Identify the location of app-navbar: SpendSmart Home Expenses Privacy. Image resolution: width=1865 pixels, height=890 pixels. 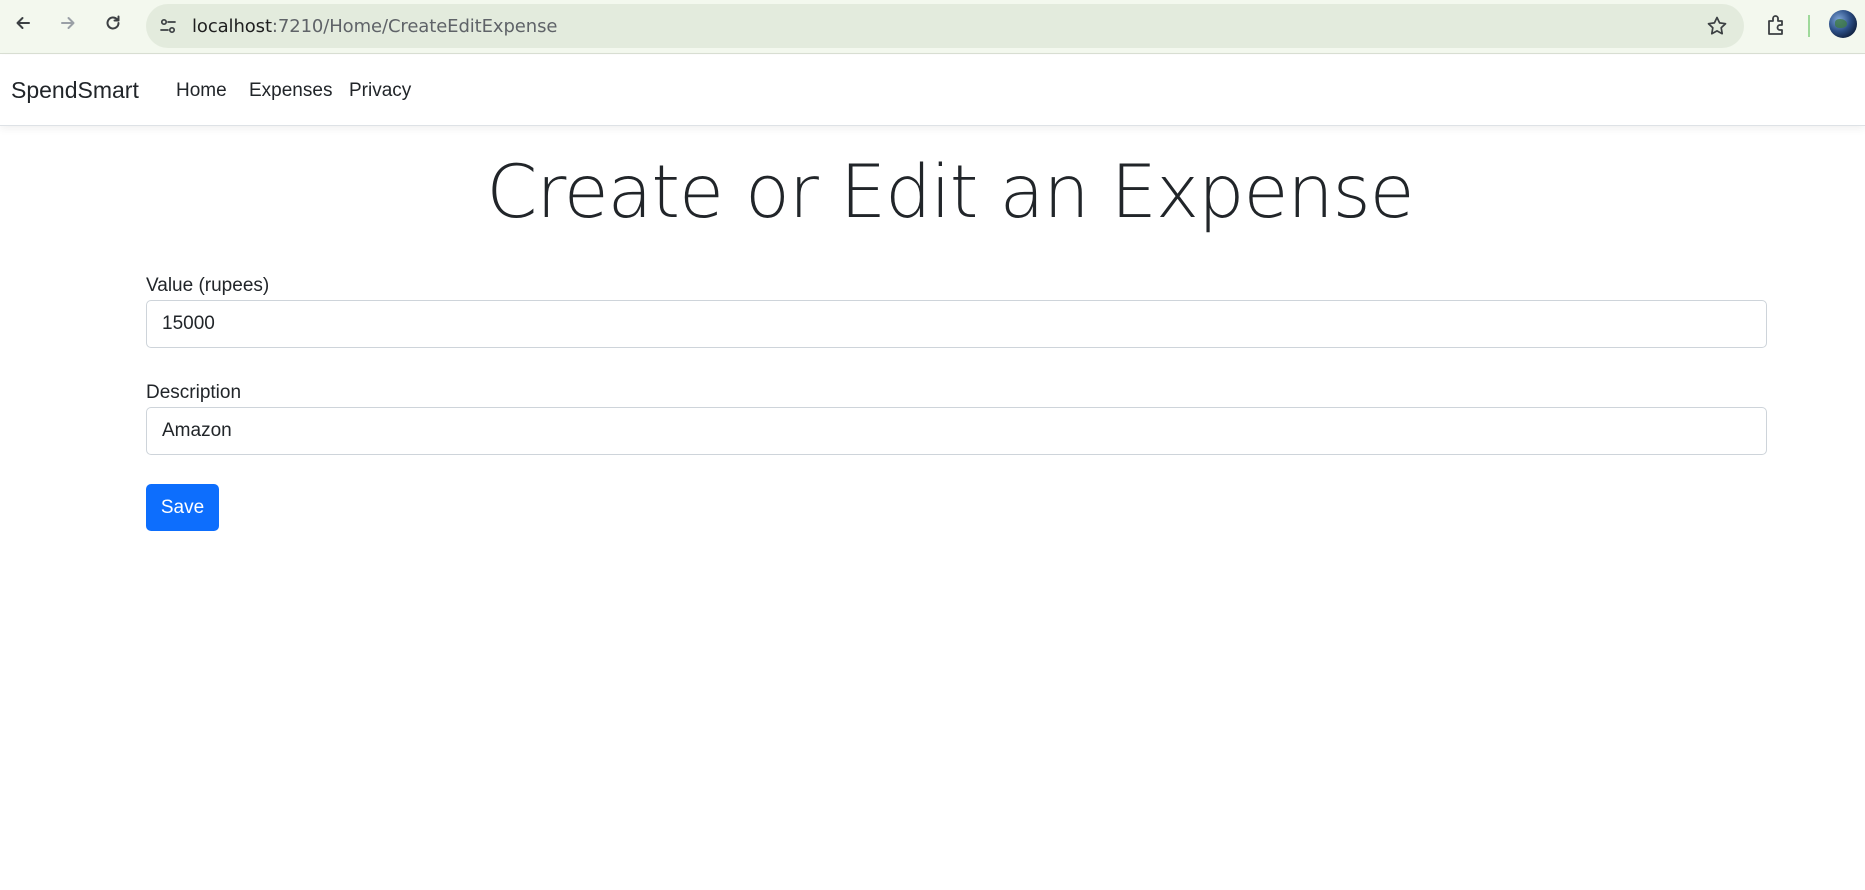
(932, 90).